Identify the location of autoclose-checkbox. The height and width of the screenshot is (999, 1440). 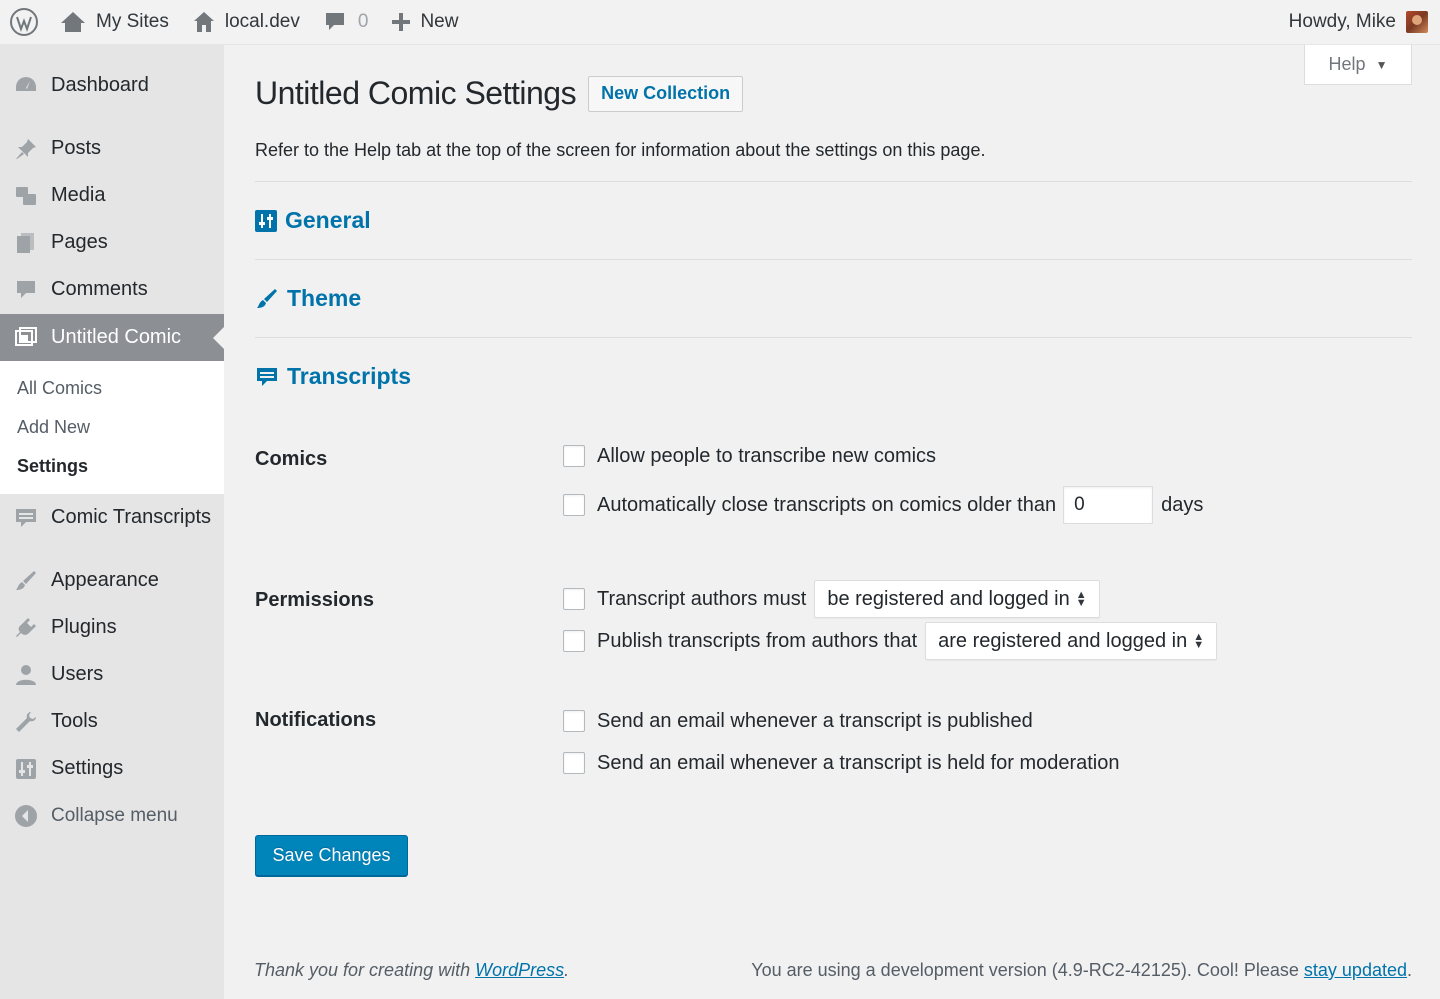
(574, 505).